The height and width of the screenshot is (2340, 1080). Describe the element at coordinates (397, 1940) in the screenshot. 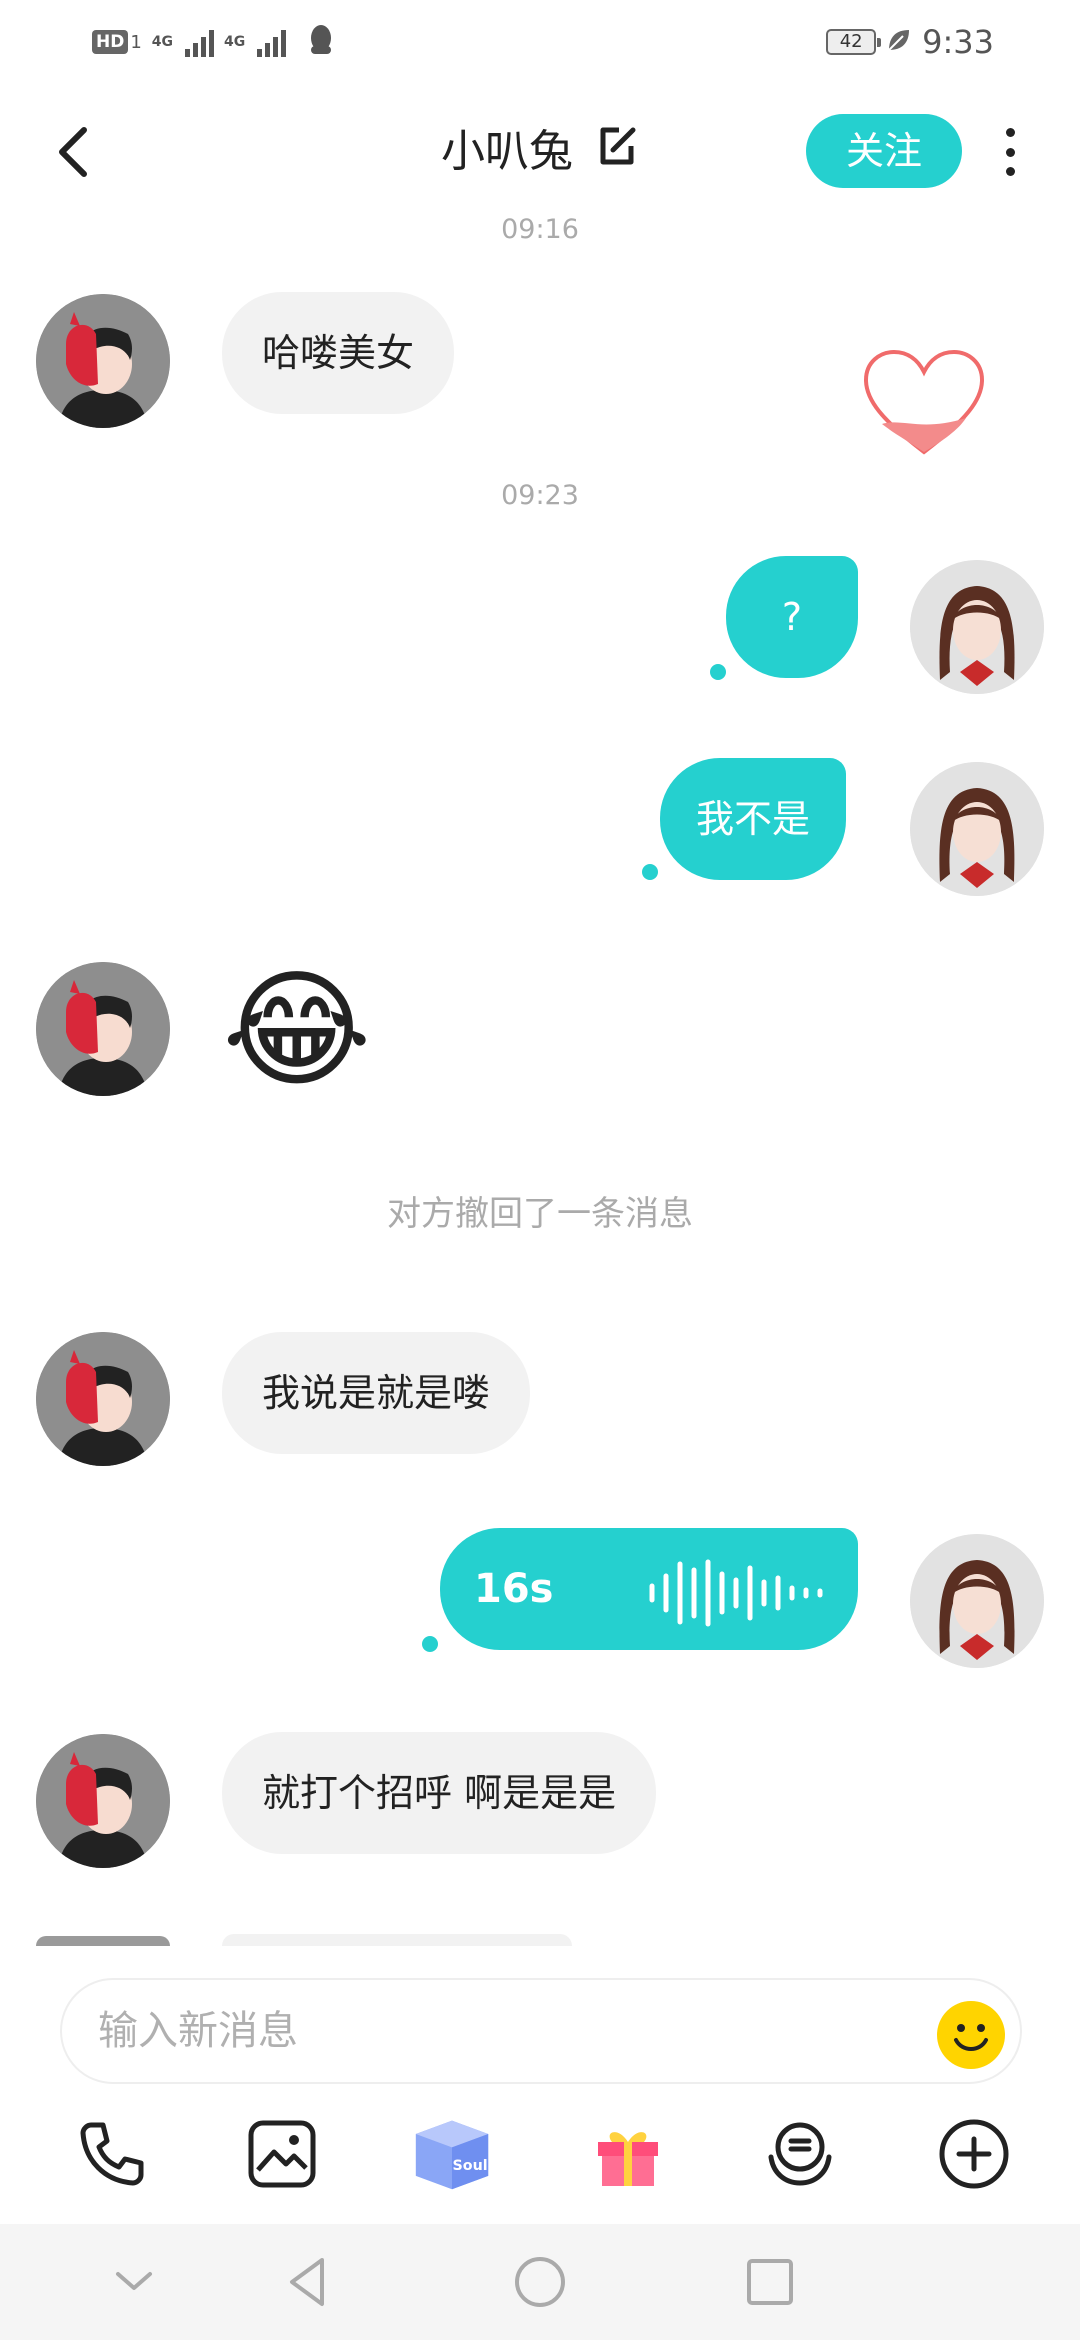

I see `partial-bubble` at that location.